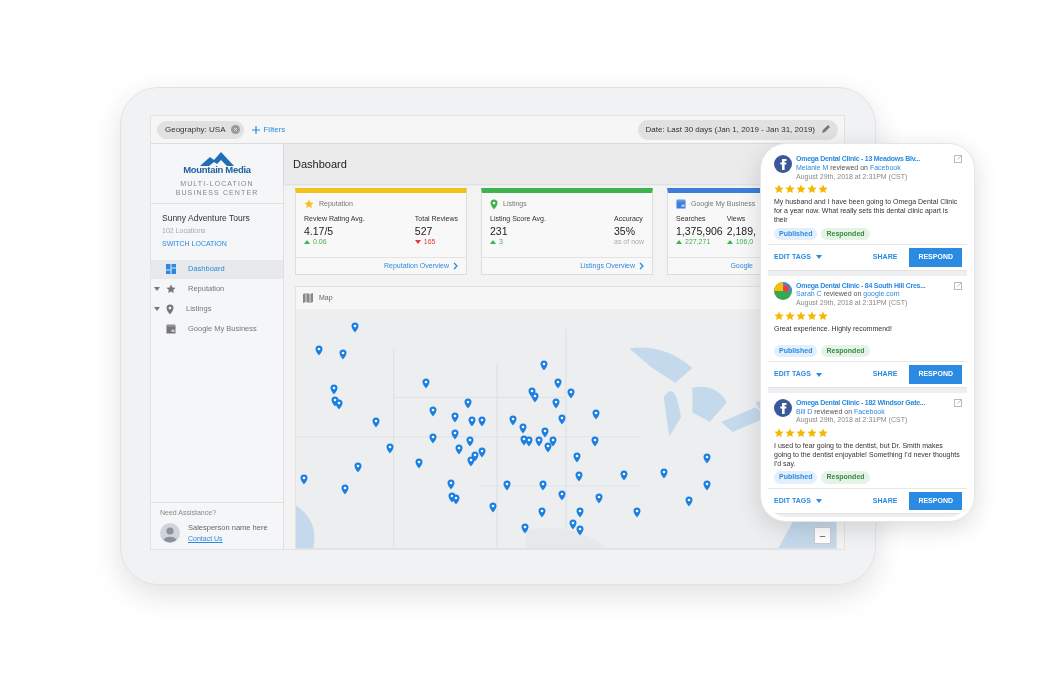 Image resolution: width=1060 pixels, height=676 pixels. Describe the element at coordinates (201, 129) in the screenshot. I see `filter-chip: Geography: USA` at that location.